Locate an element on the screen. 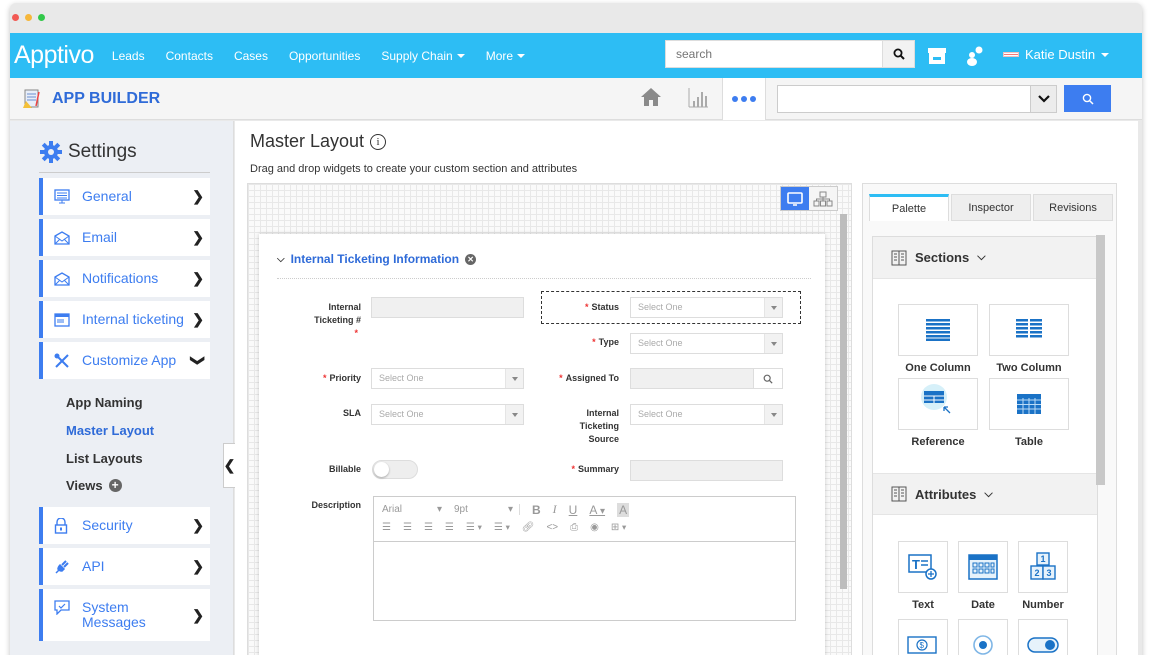 The image size is (1150, 670). hierarchy-icon is located at coordinates (823, 198).